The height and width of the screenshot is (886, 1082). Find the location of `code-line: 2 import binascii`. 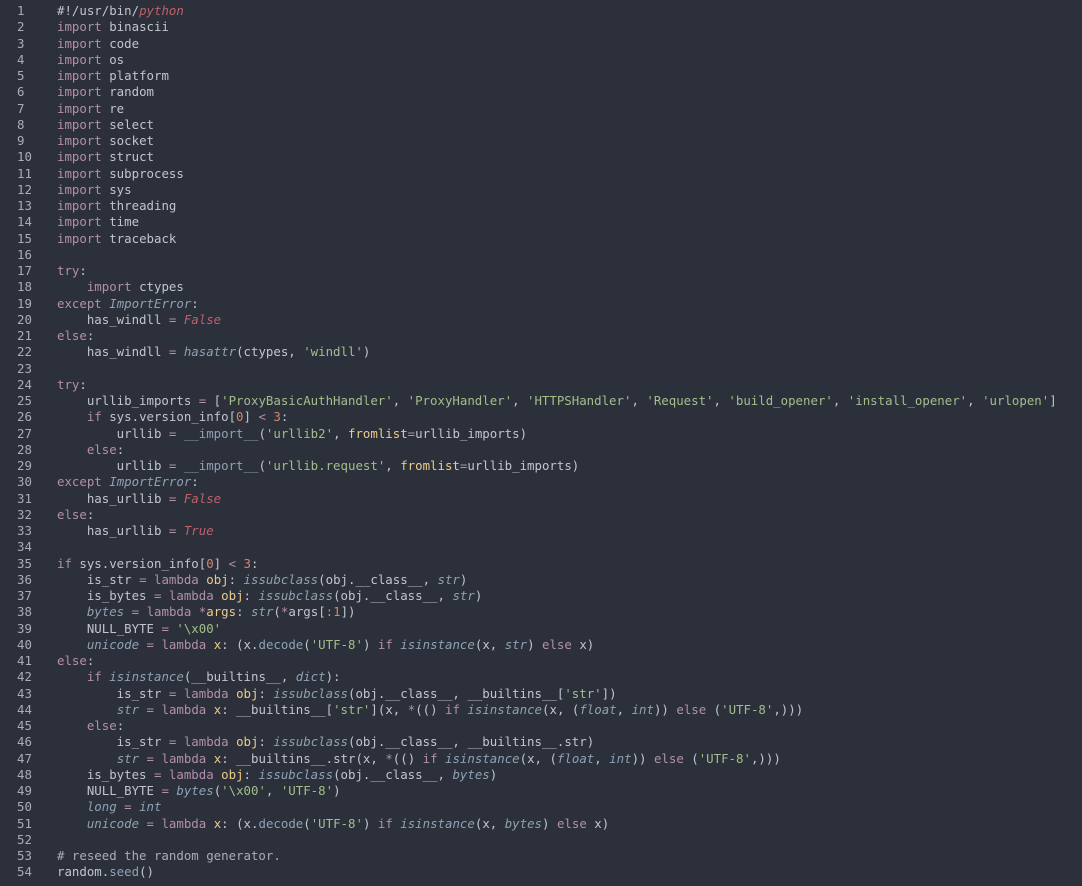

code-line: 2 import binascii is located at coordinates (541, 27).